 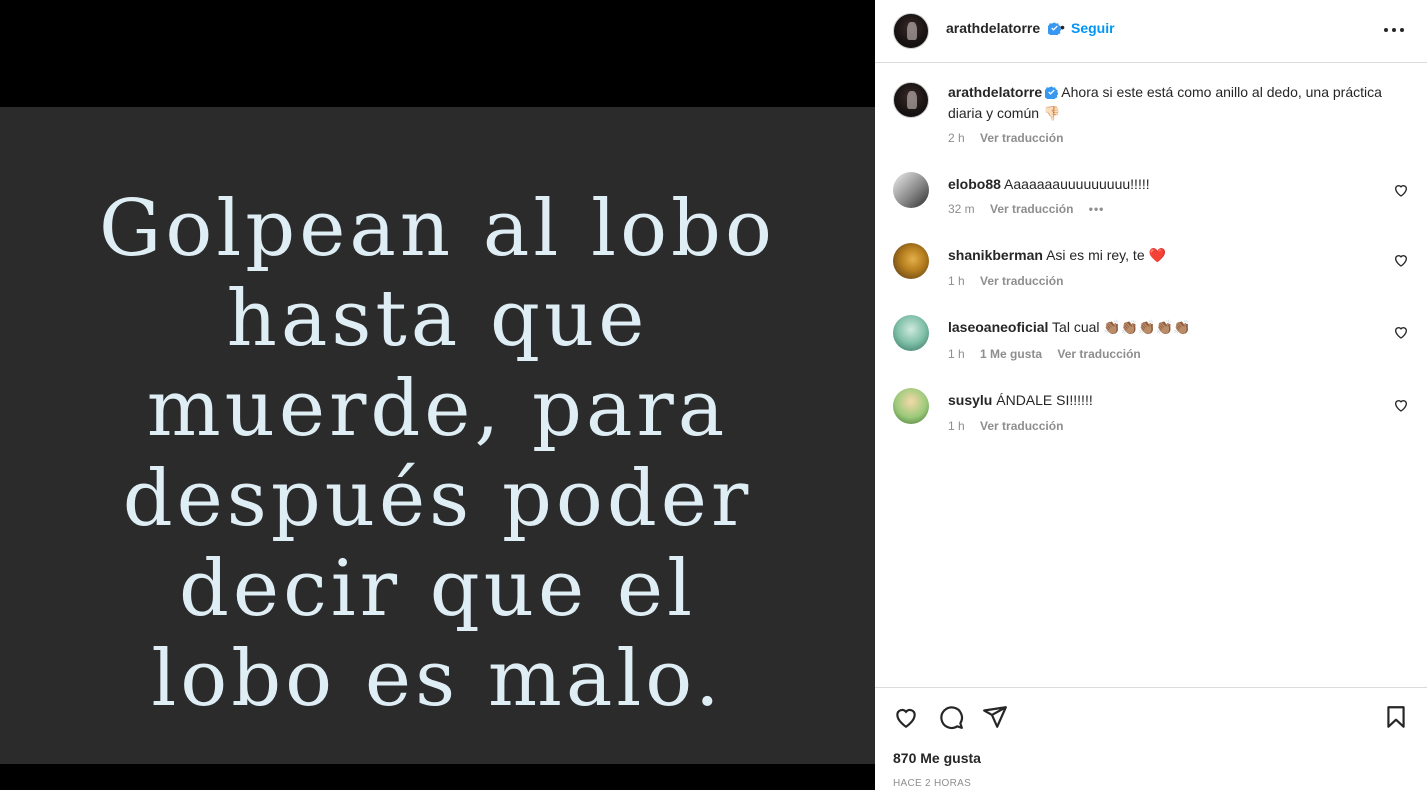 I want to click on comment-text-wrap: laseoaneoficial Tal cual 👏🏽👏🏽👏🏽👏🏽👏🏽, so click(x=1168, y=328).